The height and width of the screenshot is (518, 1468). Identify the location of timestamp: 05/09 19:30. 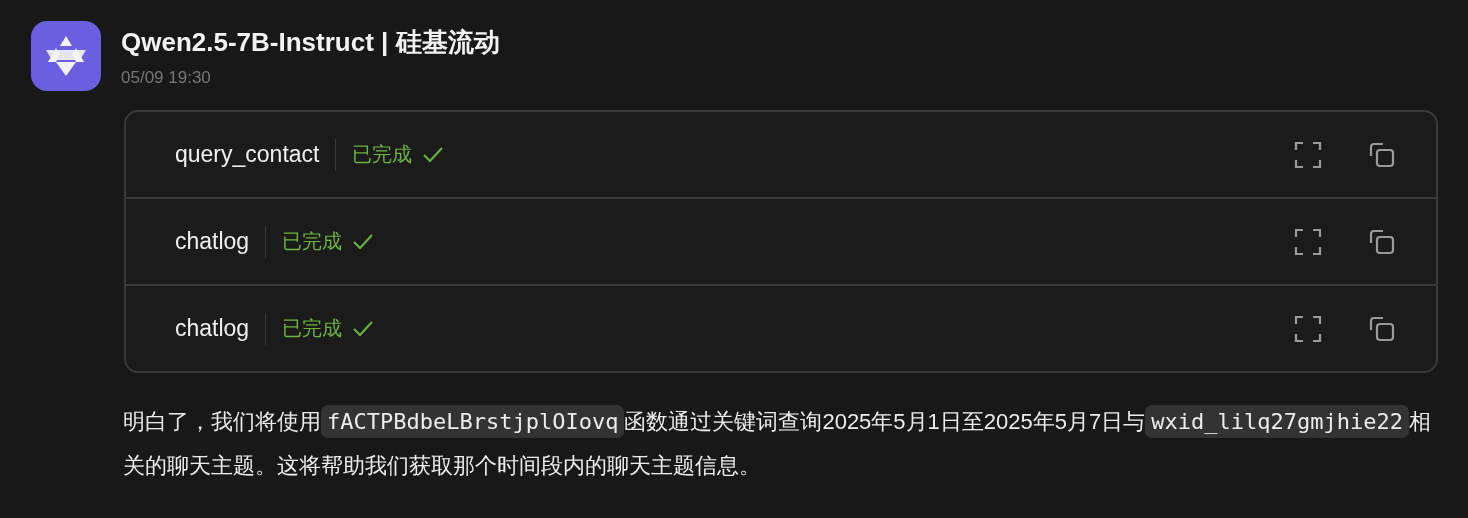
(166, 78).